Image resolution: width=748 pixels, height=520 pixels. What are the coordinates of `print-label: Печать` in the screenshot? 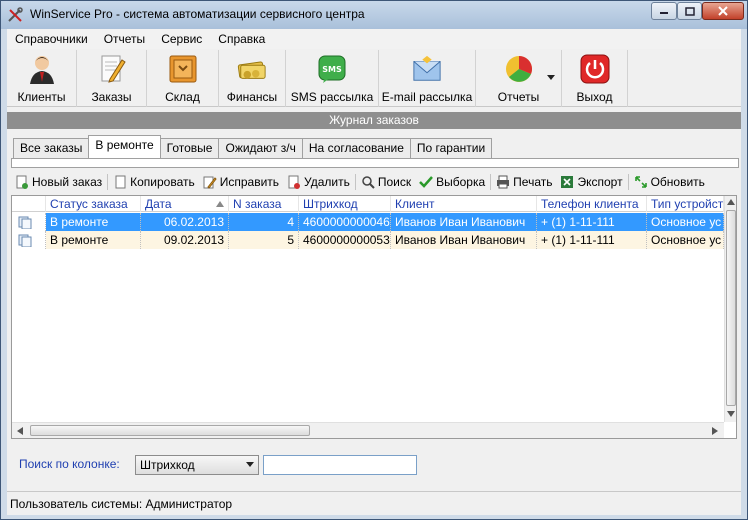 It's located at (533, 182).